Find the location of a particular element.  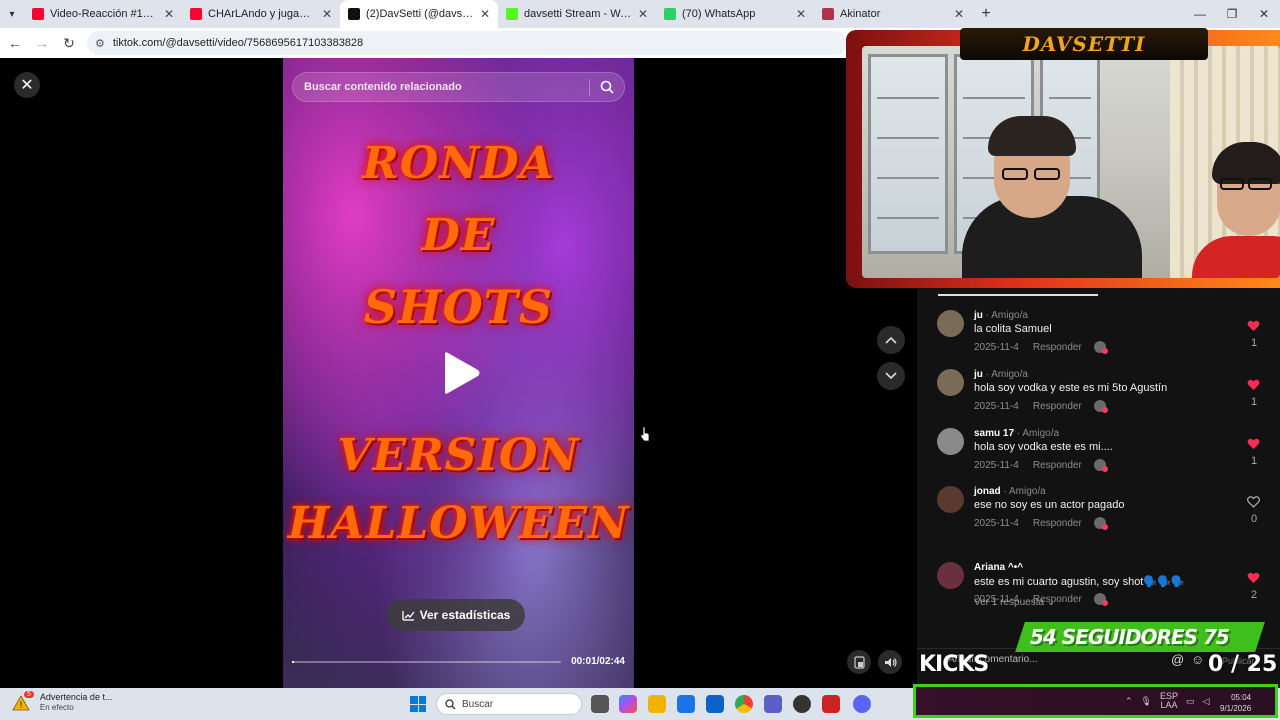

close-video-button: ✕ is located at coordinates (27, 85).